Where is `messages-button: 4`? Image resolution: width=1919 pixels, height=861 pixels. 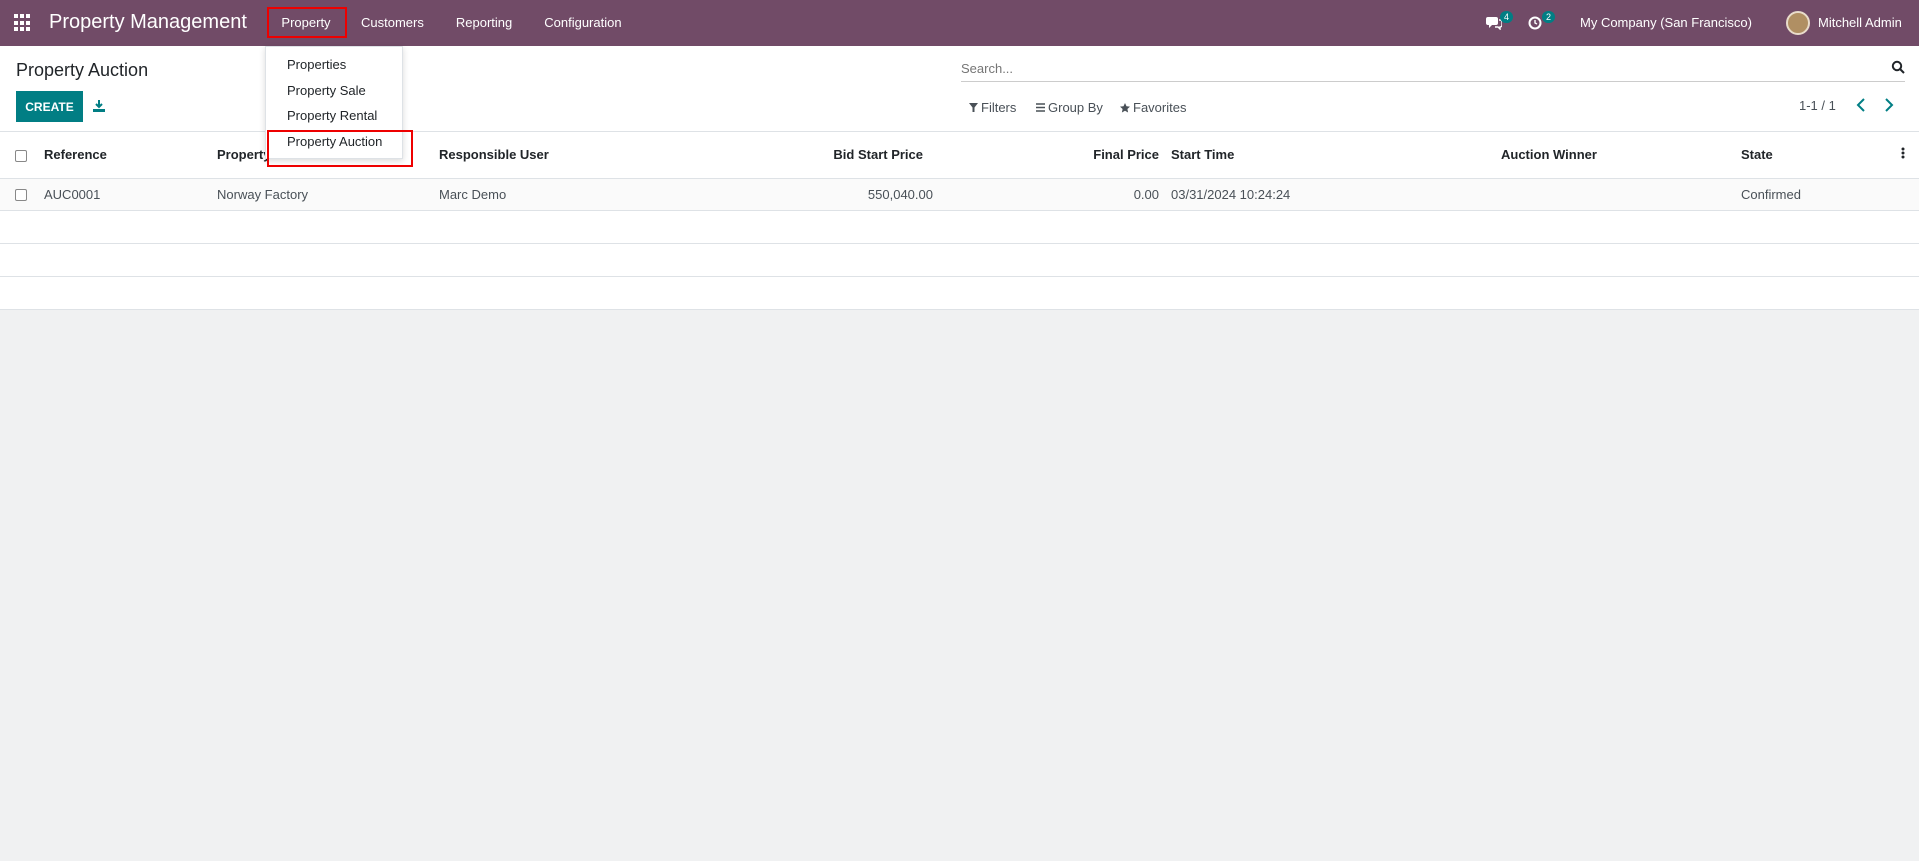
messages-button: 4 is located at coordinates (1500, 23).